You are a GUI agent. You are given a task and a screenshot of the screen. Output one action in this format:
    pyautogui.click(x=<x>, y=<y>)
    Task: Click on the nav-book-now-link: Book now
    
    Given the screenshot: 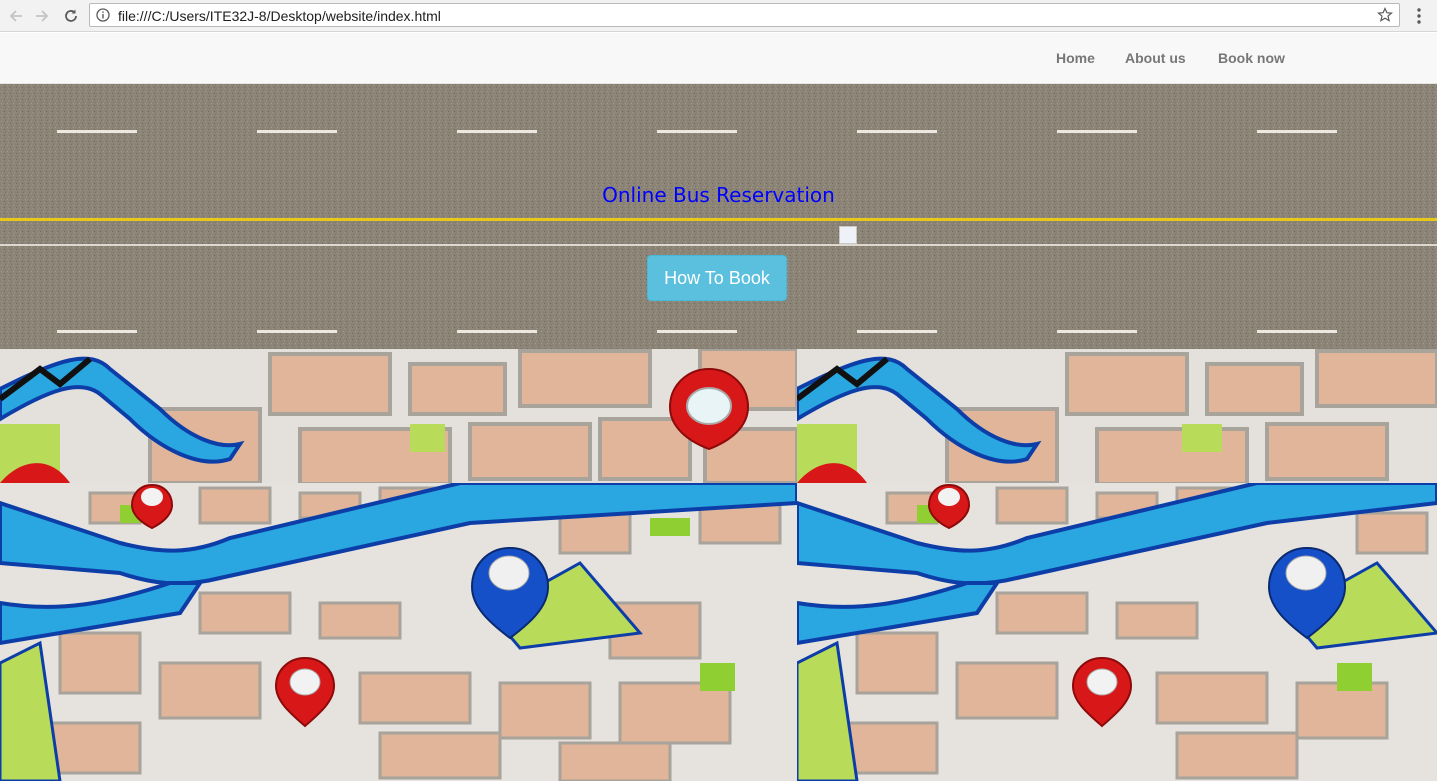 What is the action you would take?
    pyautogui.click(x=1251, y=58)
    